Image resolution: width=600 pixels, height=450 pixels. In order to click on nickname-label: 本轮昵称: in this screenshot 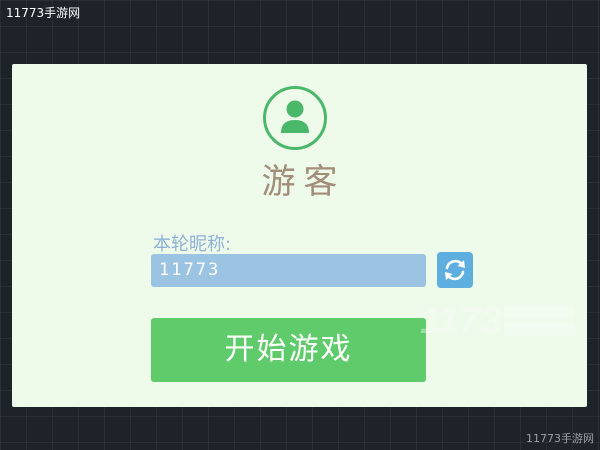, I will do `click(192, 244)`.